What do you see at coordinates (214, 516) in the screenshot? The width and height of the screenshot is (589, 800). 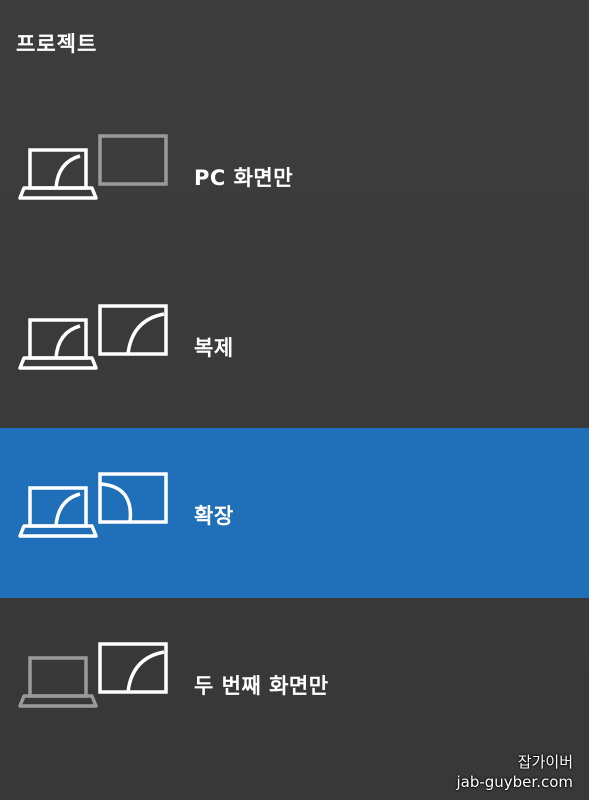 I see `option-label: 확장` at bounding box center [214, 516].